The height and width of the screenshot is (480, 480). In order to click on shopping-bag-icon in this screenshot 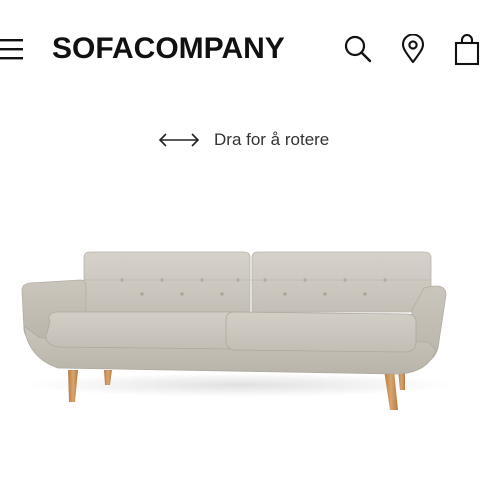, I will do `click(467, 50)`.